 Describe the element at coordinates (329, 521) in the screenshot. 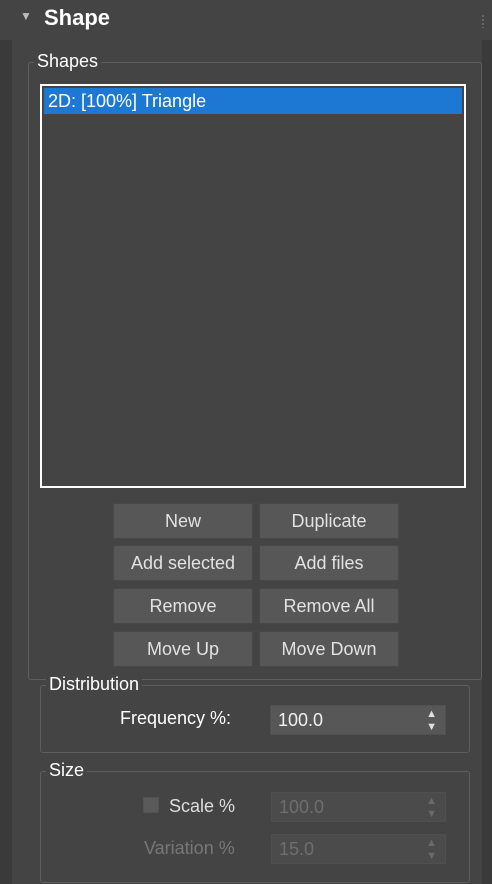

I see `duplicate-button: Duplicate` at that location.